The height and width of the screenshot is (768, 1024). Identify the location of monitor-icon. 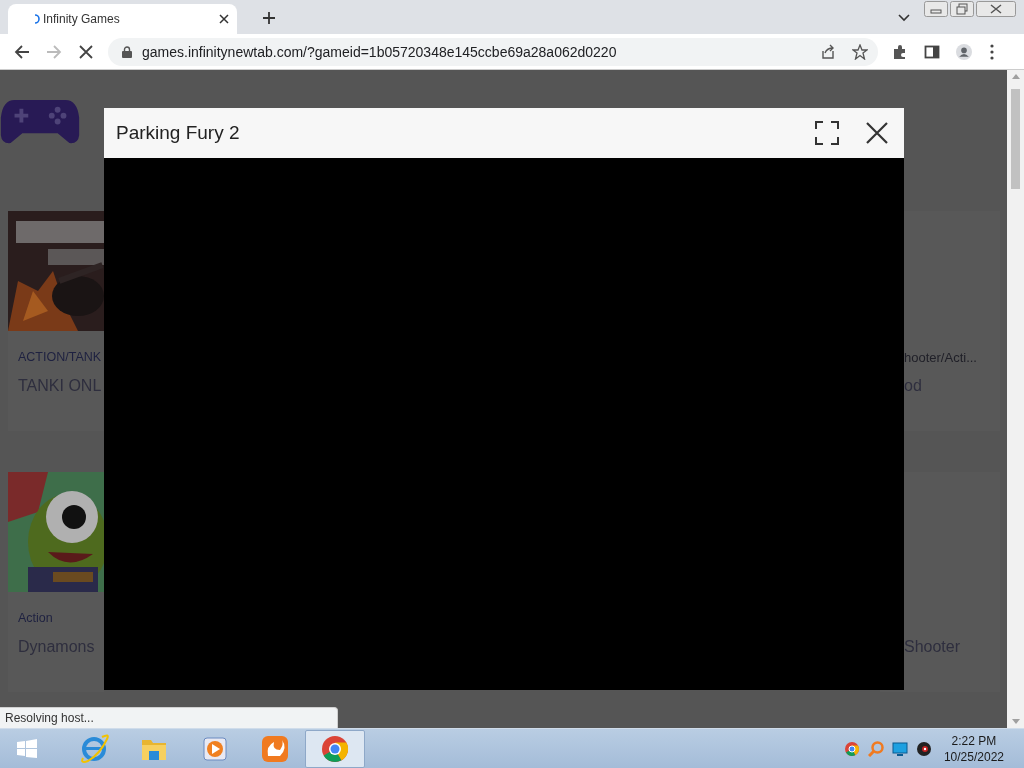
(899, 748).